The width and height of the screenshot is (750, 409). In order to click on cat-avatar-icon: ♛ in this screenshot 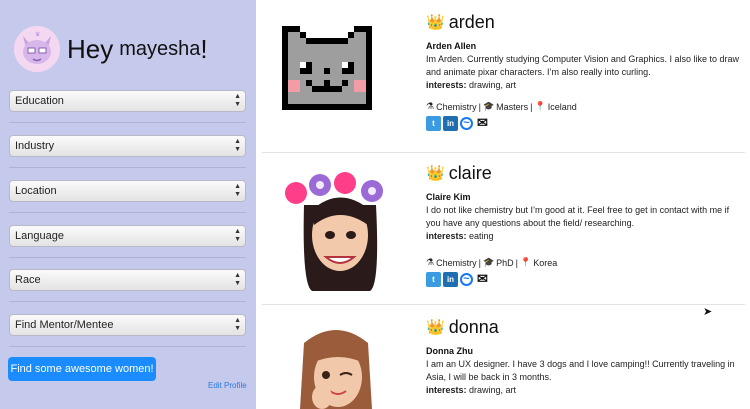, I will do `click(37, 49)`.